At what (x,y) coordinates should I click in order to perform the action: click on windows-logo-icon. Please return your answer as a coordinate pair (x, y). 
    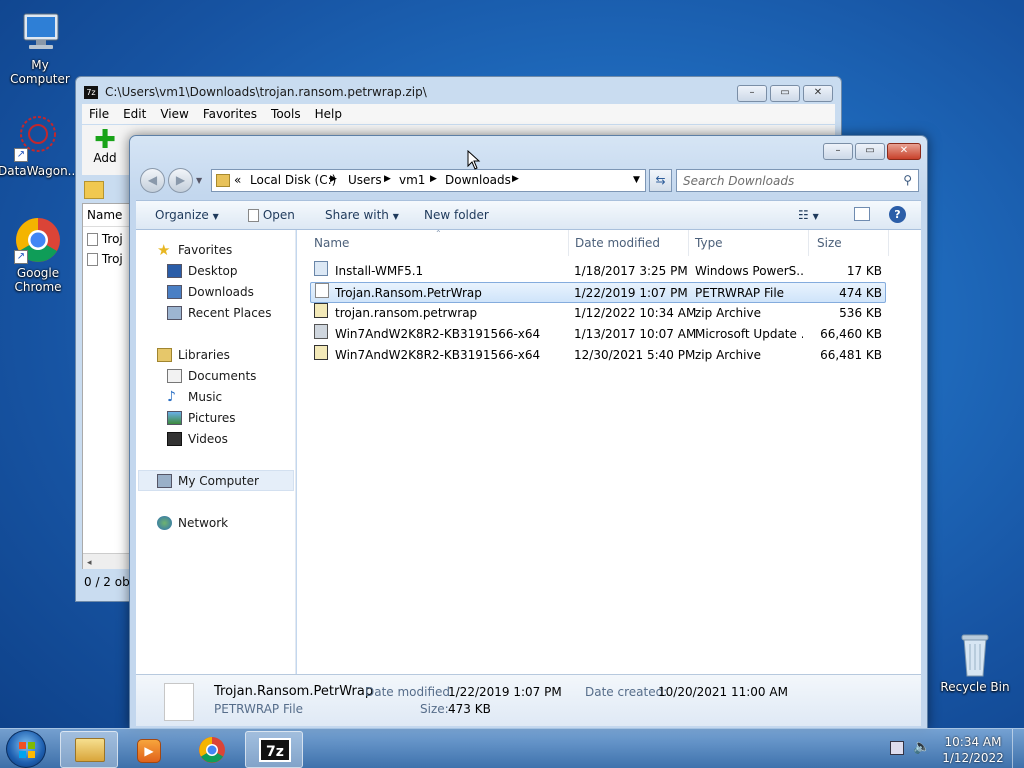
    Looking at the image, I should click on (27, 750).